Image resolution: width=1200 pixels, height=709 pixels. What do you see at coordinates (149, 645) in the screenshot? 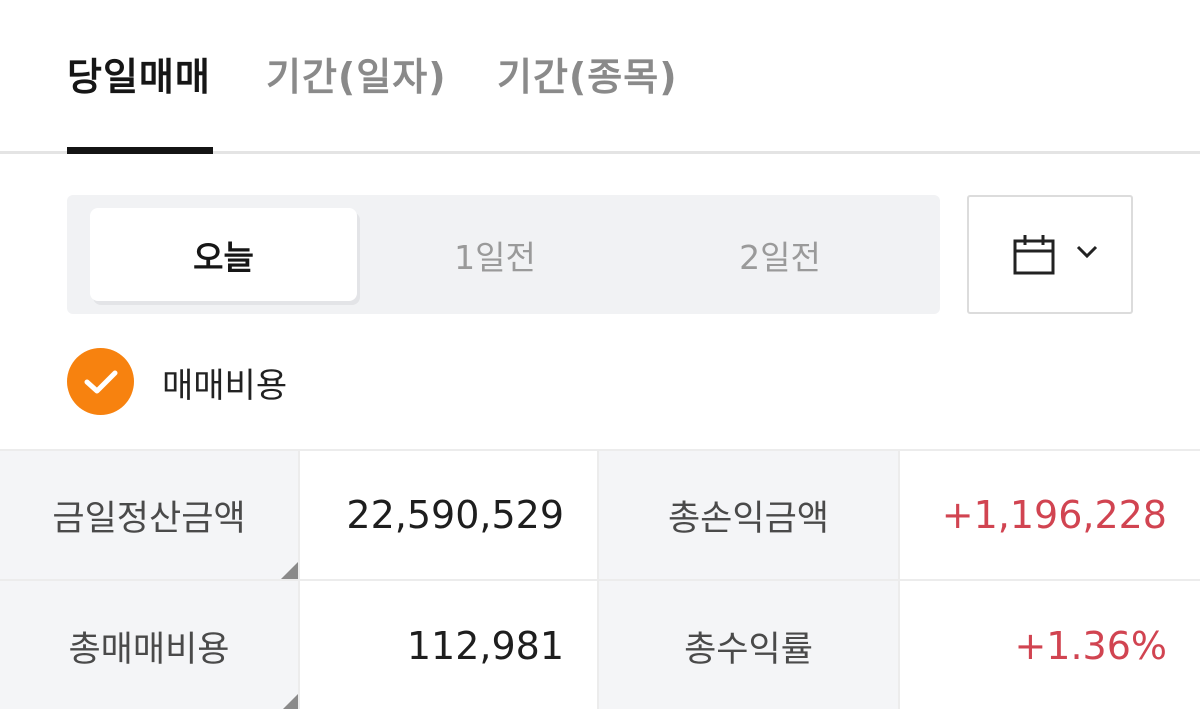
I see `total-fee-label: 총매매비용` at bounding box center [149, 645].